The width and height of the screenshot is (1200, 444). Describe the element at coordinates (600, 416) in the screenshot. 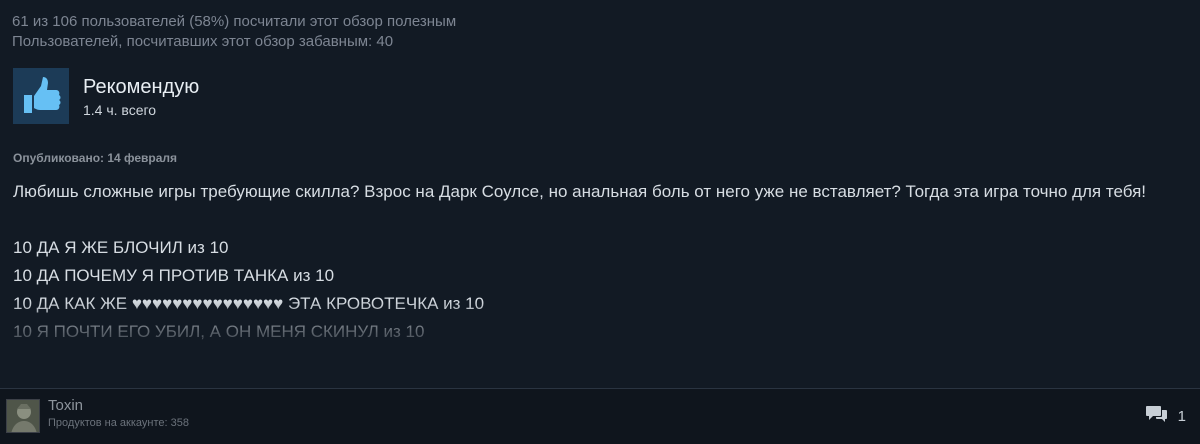

I see `review-footer: Toxin Продуктов на аккаунте: 358 1` at that location.